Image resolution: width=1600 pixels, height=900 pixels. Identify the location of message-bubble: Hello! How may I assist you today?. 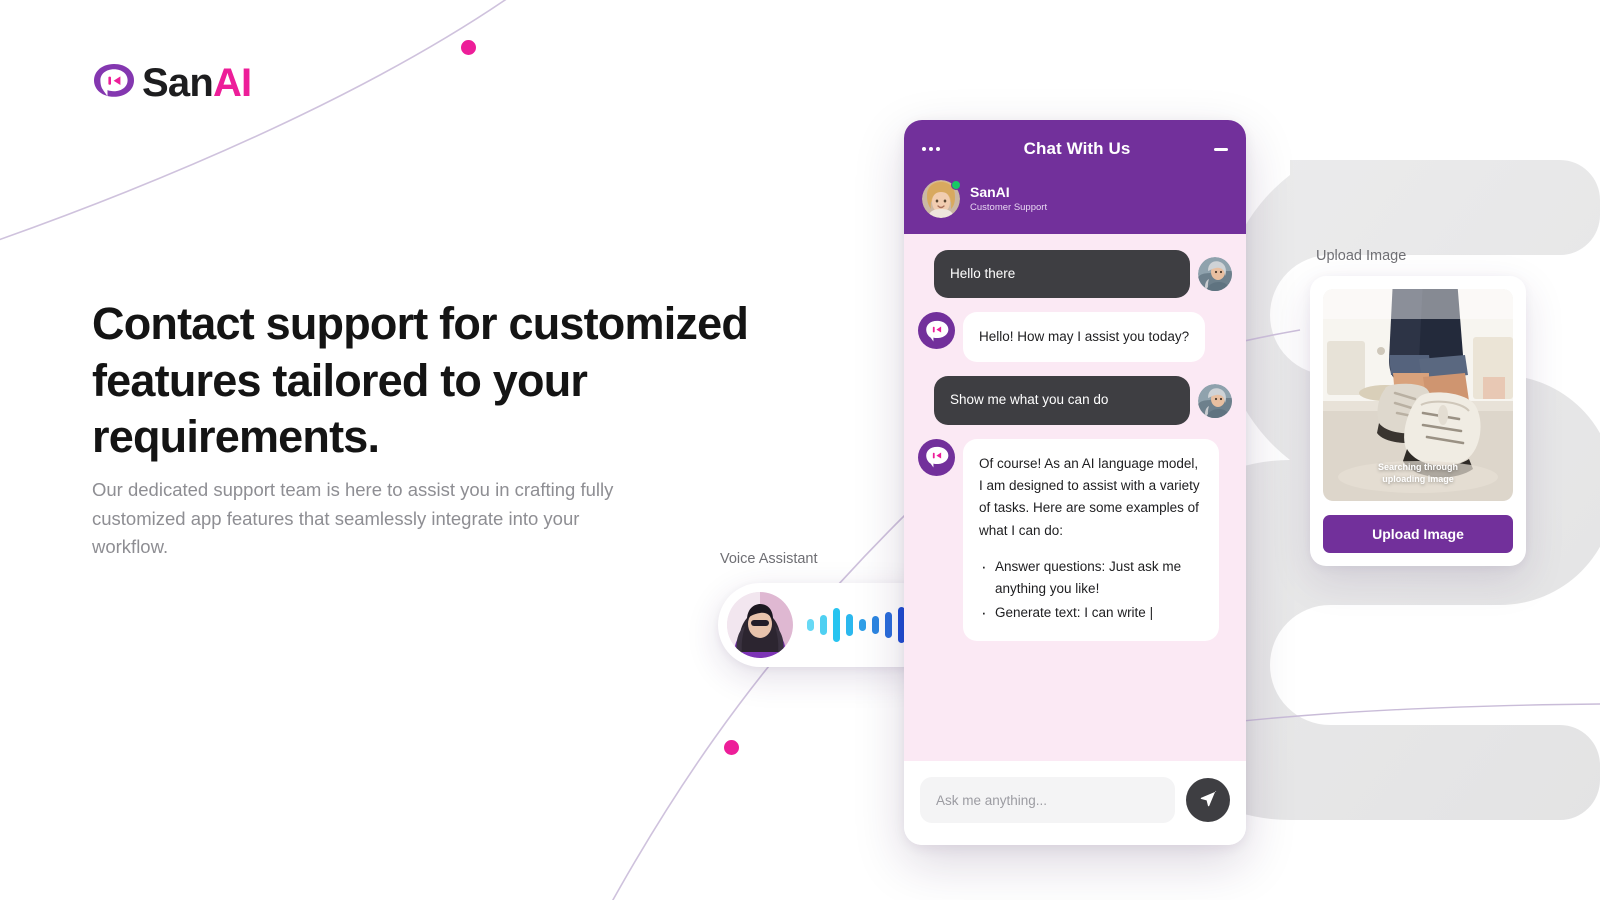
(1084, 337).